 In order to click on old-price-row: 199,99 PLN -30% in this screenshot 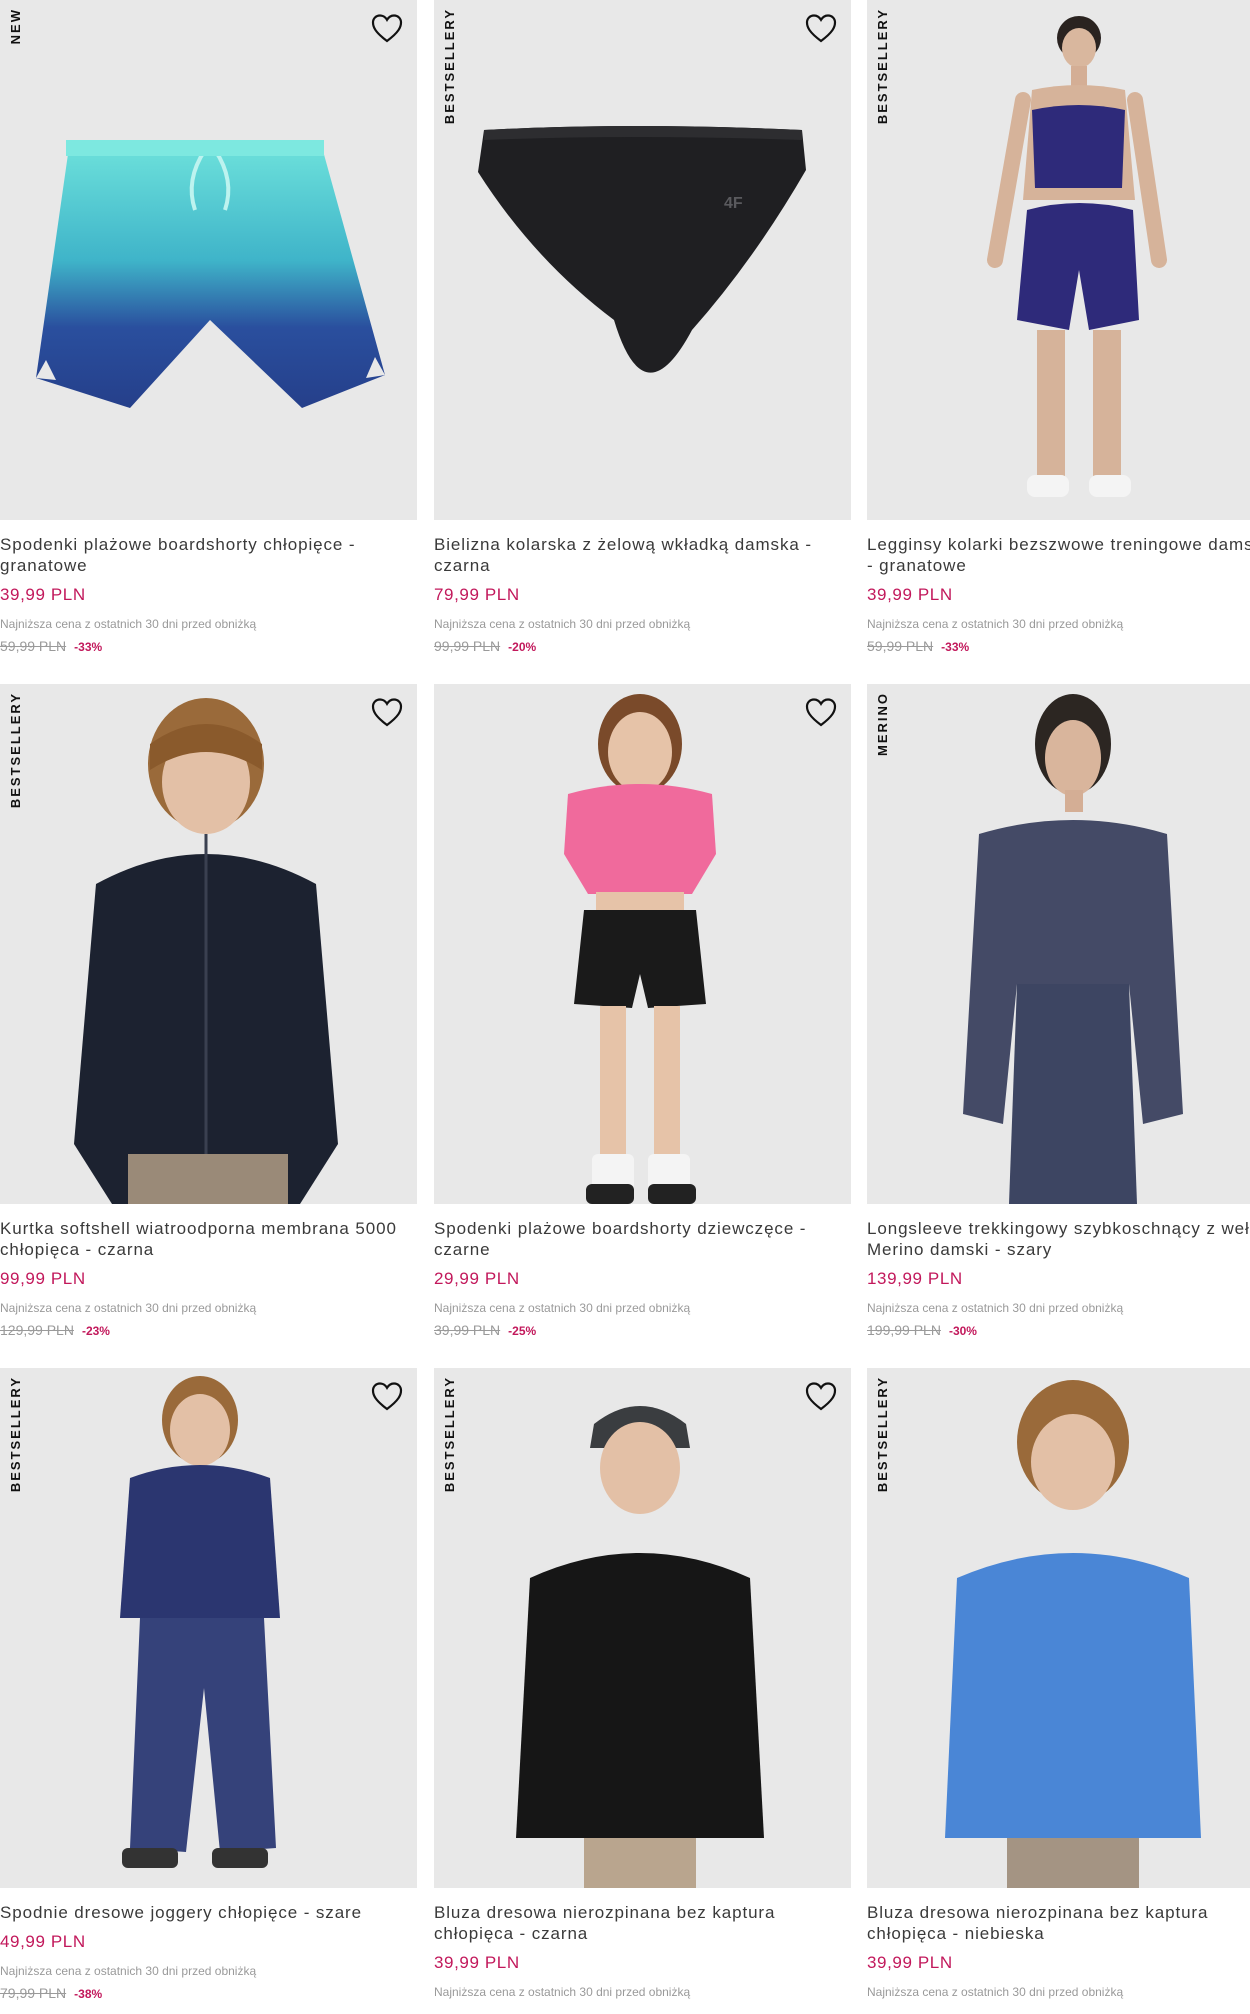, I will do `click(1058, 1330)`.